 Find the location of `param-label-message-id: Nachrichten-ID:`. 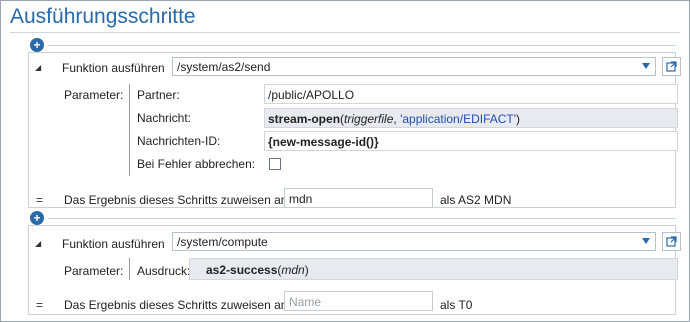

param-label-message-id: Nachrichten-ID: is located at coordinates (179, 141).